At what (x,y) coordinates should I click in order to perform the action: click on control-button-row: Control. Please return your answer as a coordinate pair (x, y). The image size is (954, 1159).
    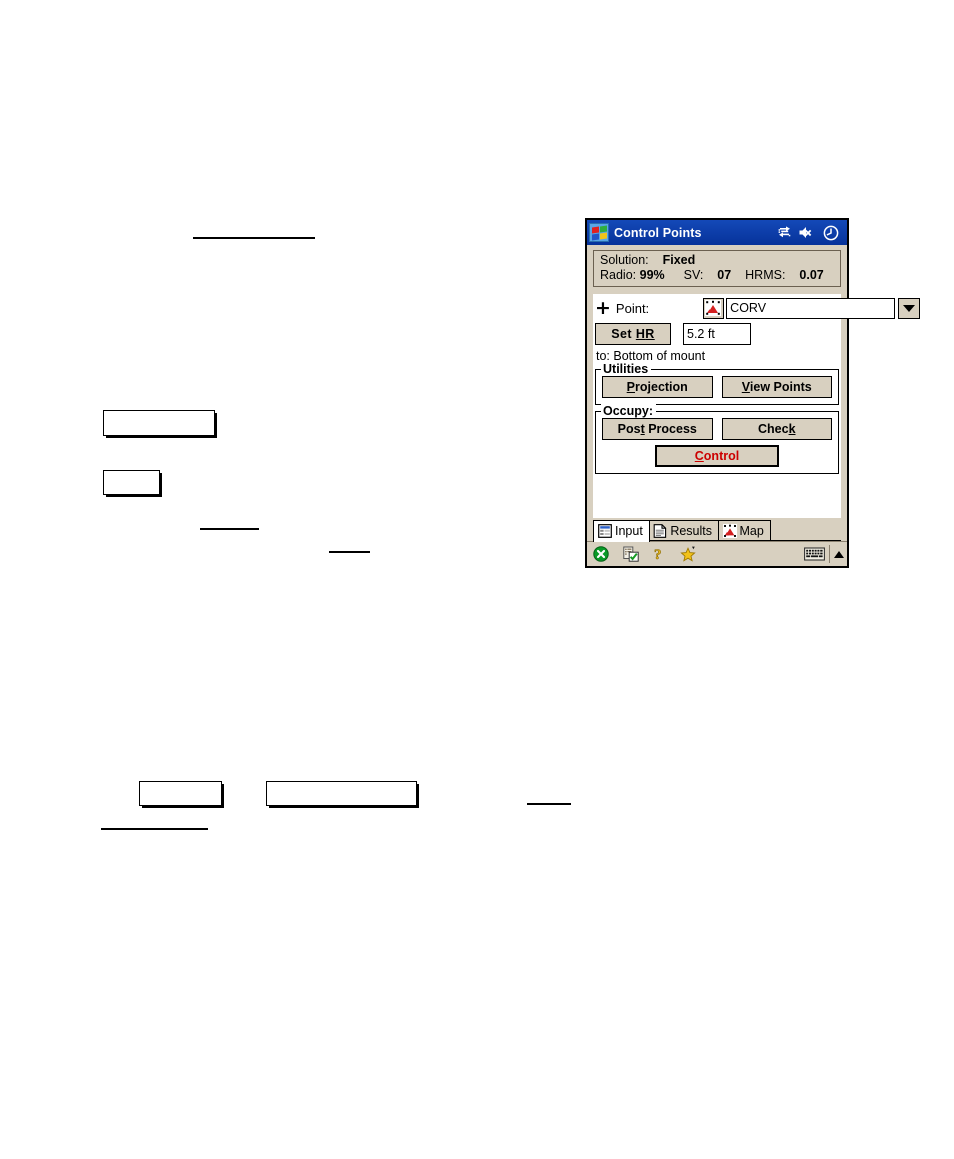
    Looking at the image, I should click on (717, 456).